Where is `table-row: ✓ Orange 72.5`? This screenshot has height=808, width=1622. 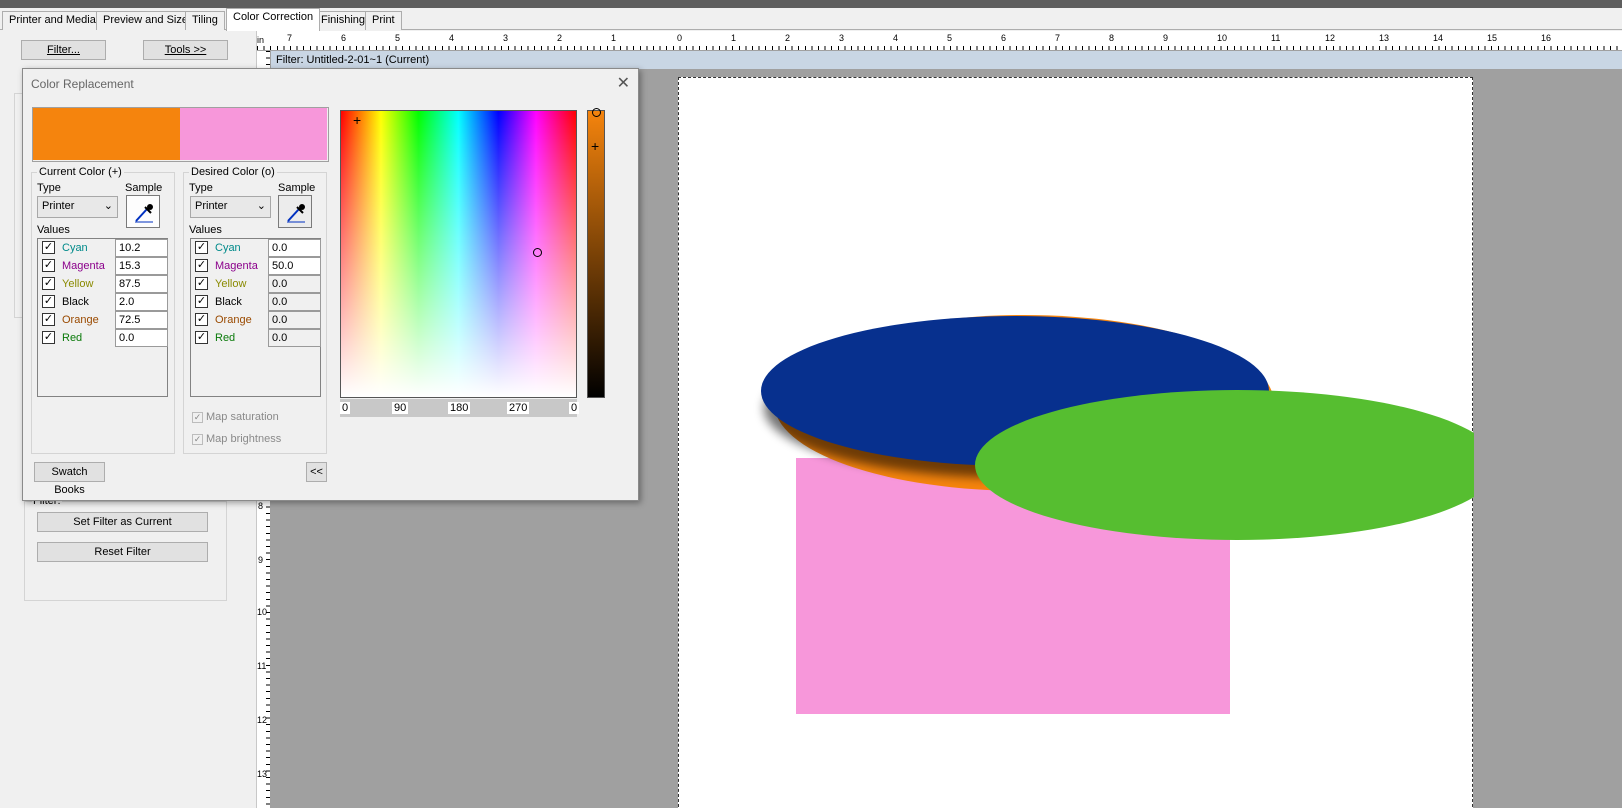 table-row: ✓ Orange 72.5 is located at coordinates (103, 320).